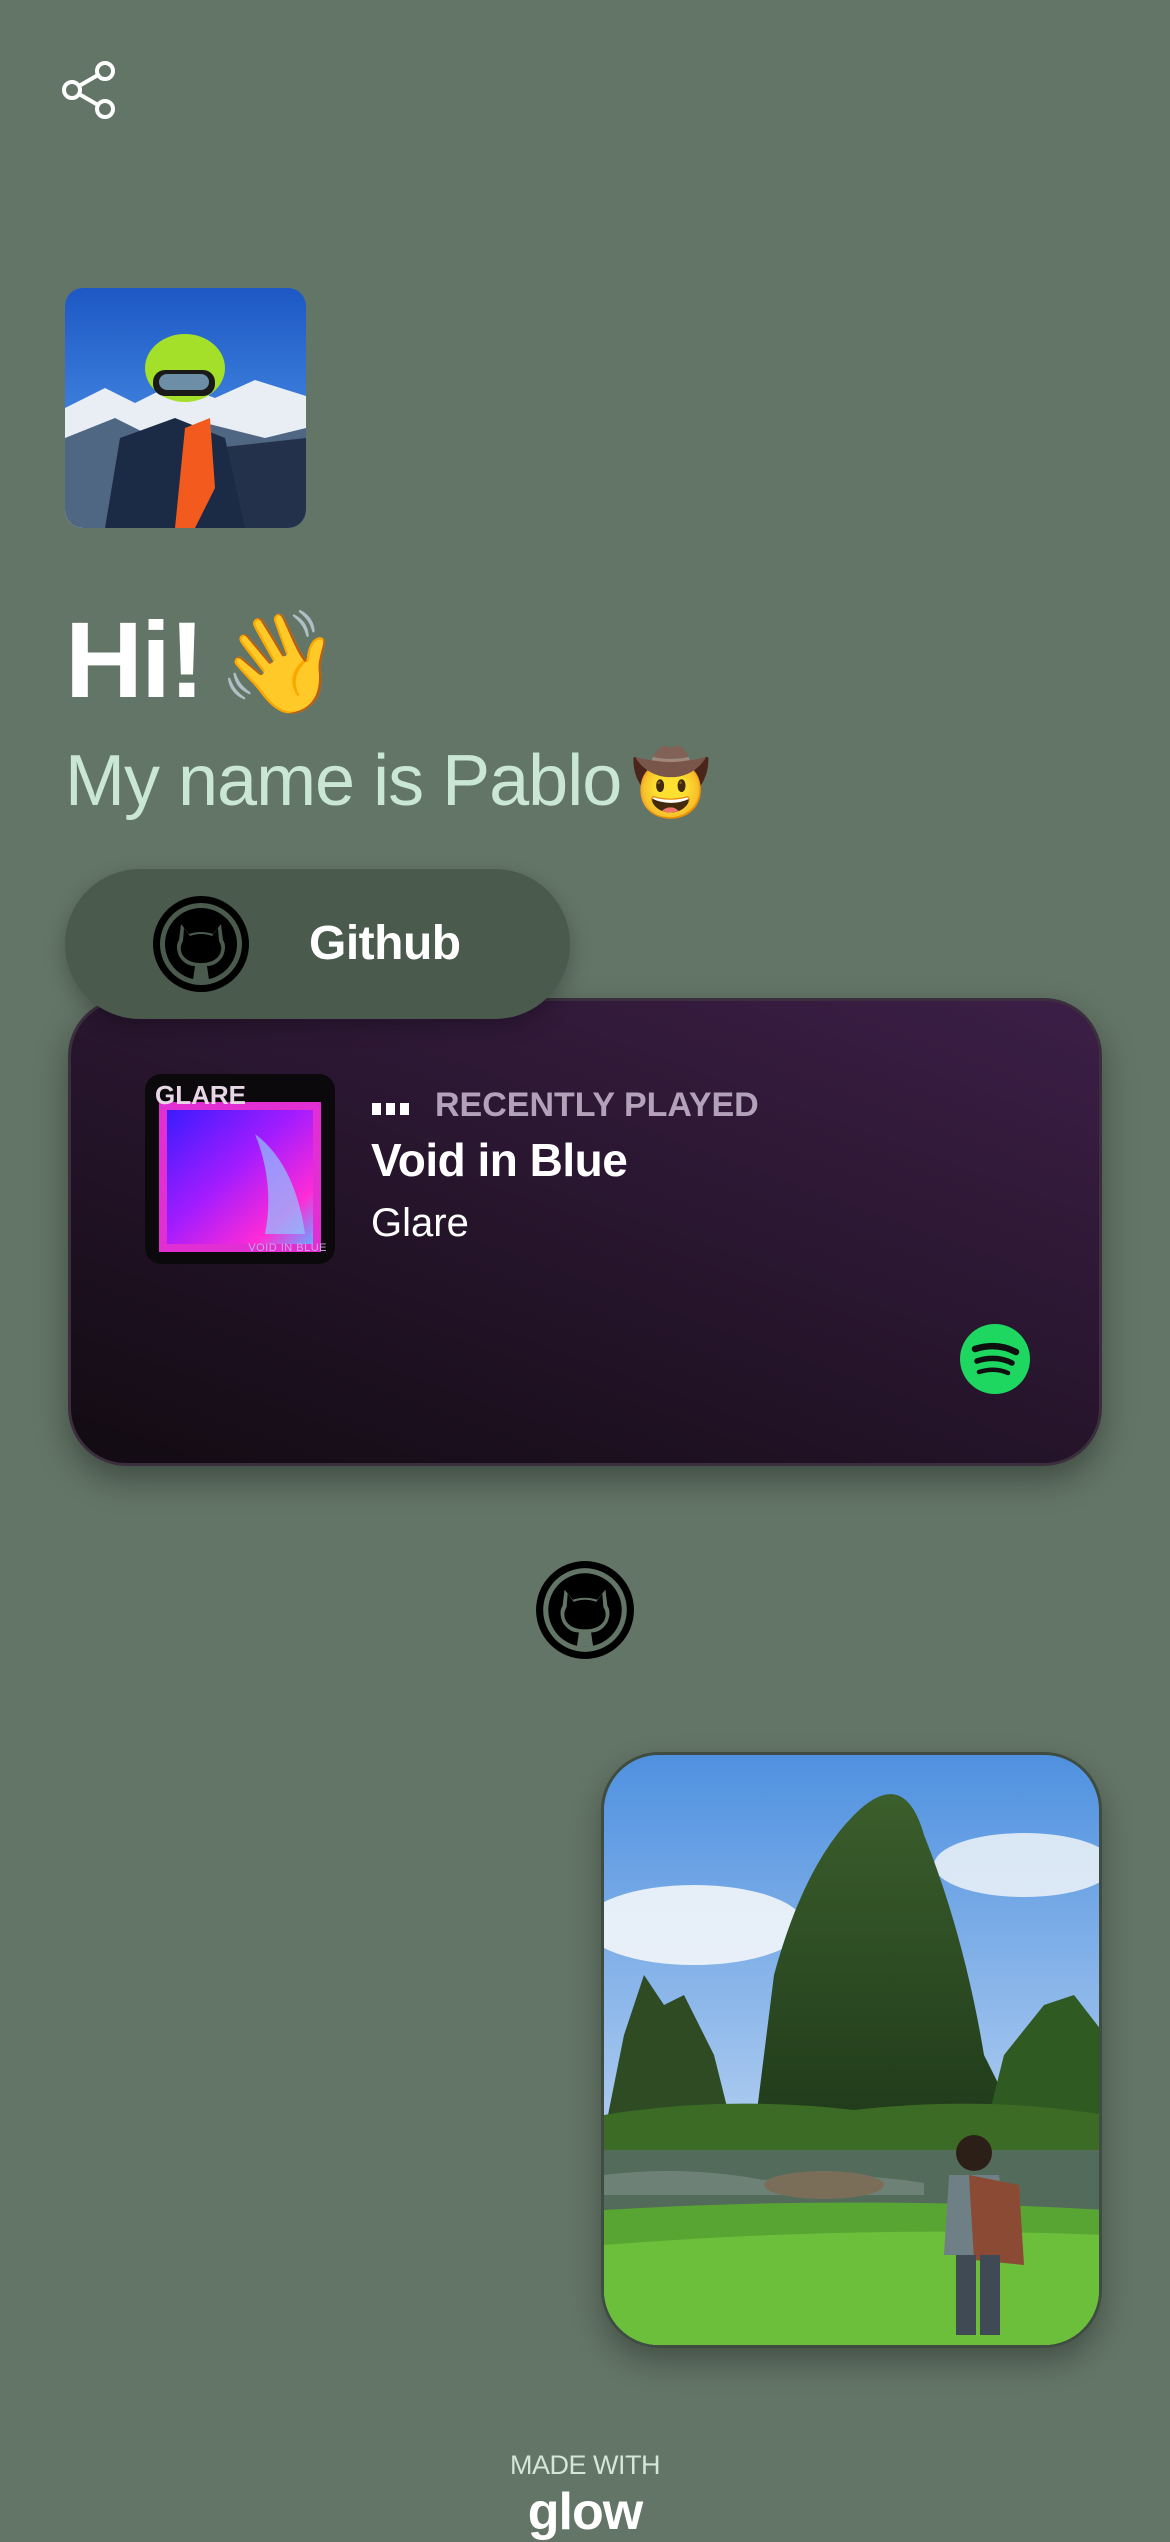 The height and width of the screenshot is (2542, 1170). I want to click on made-with-label: MADE WITH, so click(585, 2465).